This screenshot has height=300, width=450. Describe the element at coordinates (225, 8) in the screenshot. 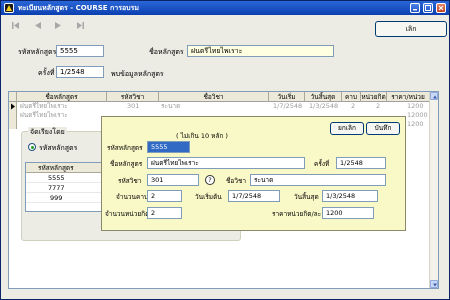

I see `title-bar: ทะเบียนหลักสูตร - COURSE การอบรม` at that location.